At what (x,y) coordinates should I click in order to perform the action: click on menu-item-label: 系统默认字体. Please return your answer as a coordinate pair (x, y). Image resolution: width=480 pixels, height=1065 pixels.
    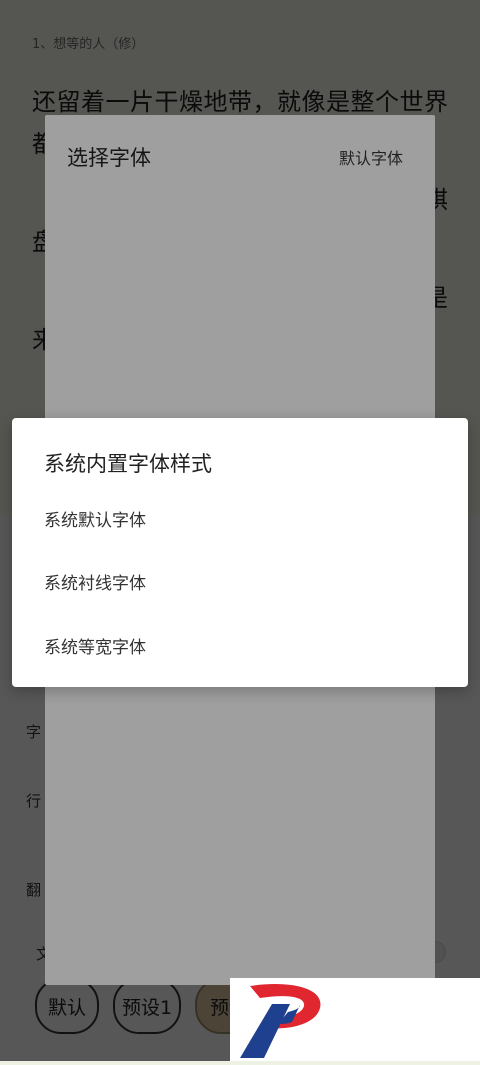
    Looking at the image, I should click on (95, 520).